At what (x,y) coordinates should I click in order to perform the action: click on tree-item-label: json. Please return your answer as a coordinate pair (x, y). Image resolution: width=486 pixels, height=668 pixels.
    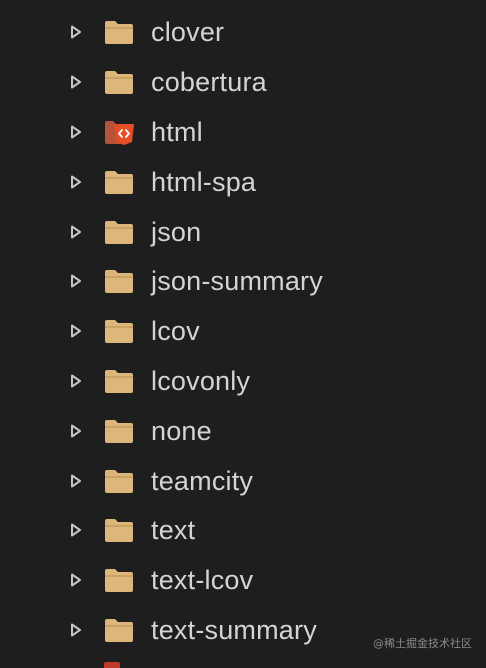
    Looking at the image, I should click on (176, 232).